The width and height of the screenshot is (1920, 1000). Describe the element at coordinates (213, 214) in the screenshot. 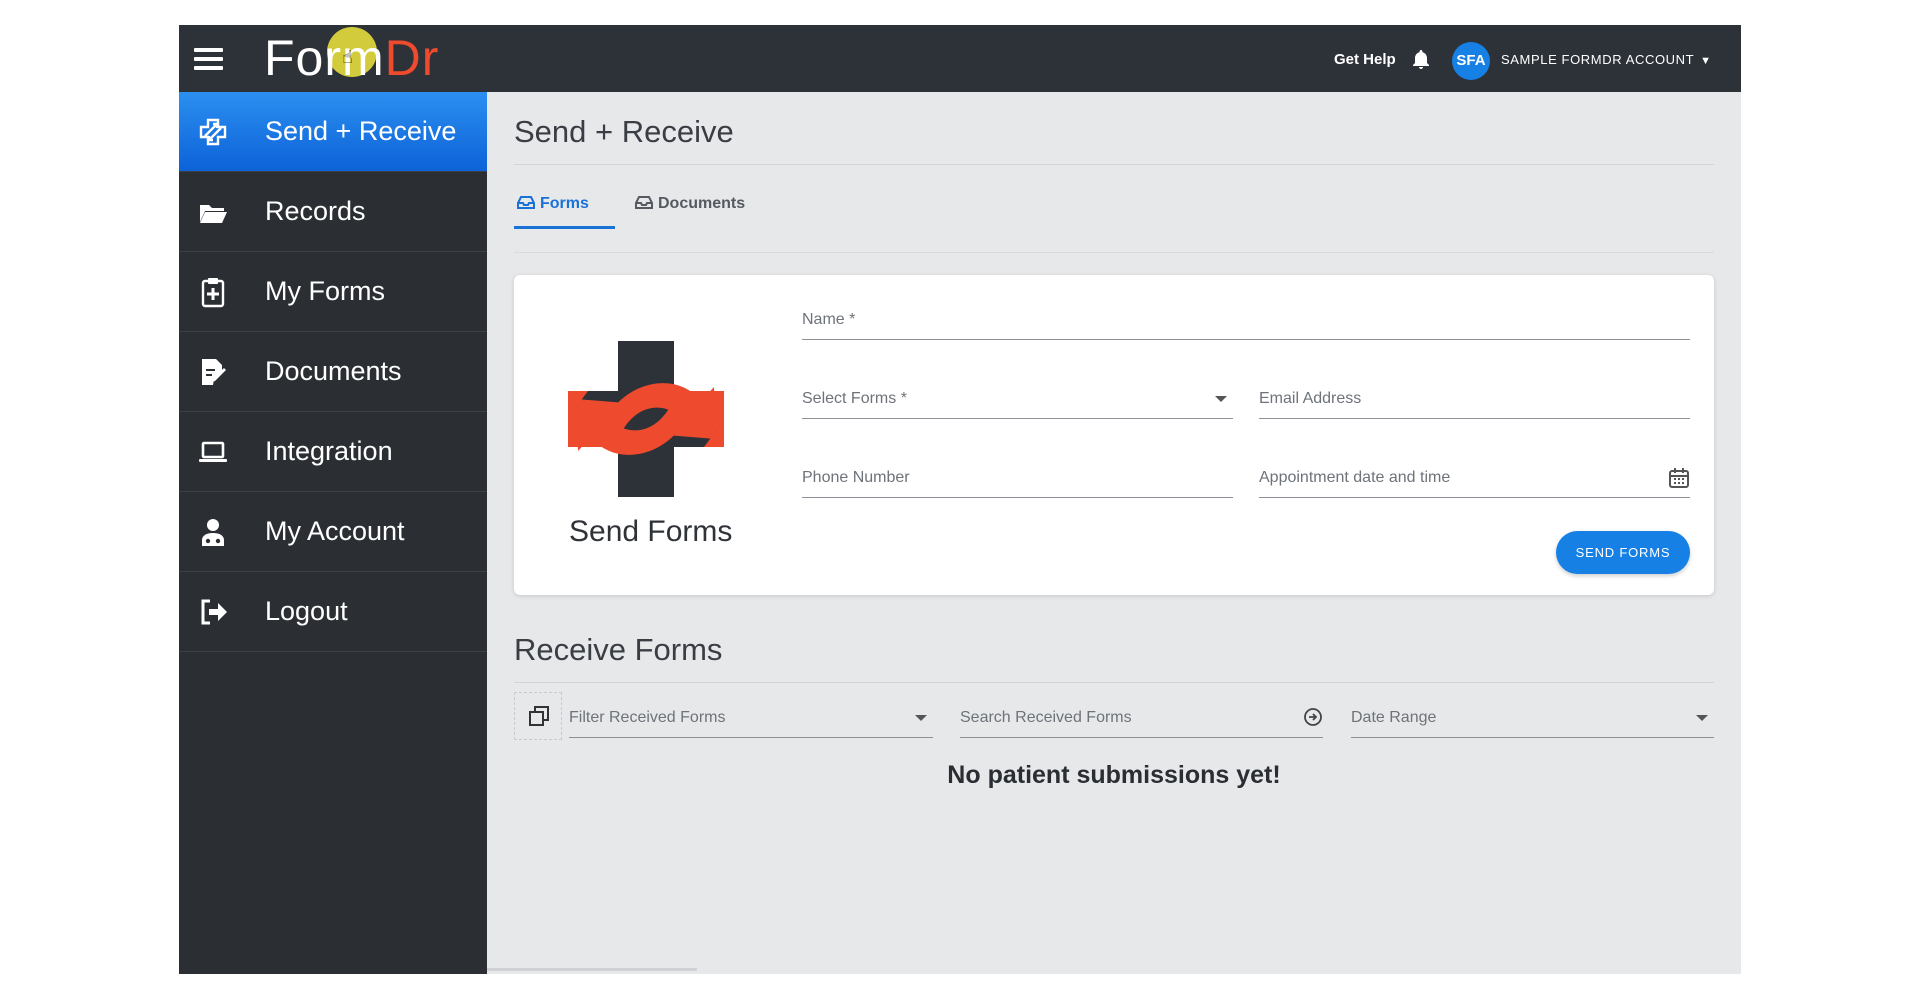

I see `folder-icon` at that location.